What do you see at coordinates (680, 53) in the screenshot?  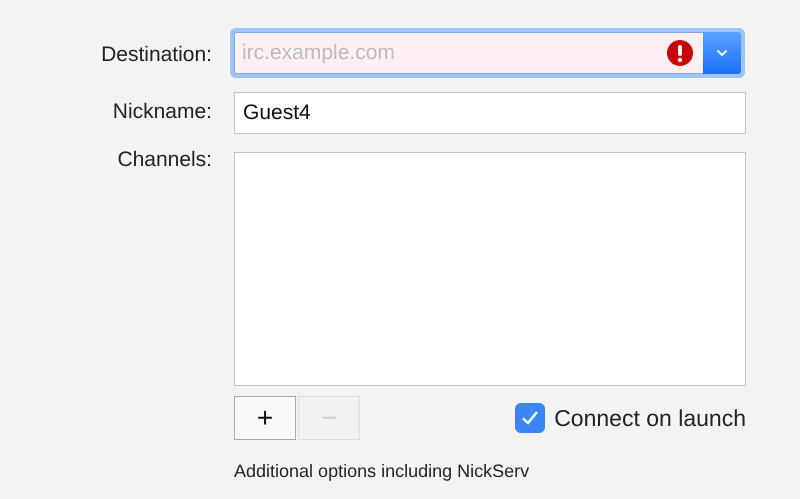 I see `error-icon` at bounding box center [680, 53].